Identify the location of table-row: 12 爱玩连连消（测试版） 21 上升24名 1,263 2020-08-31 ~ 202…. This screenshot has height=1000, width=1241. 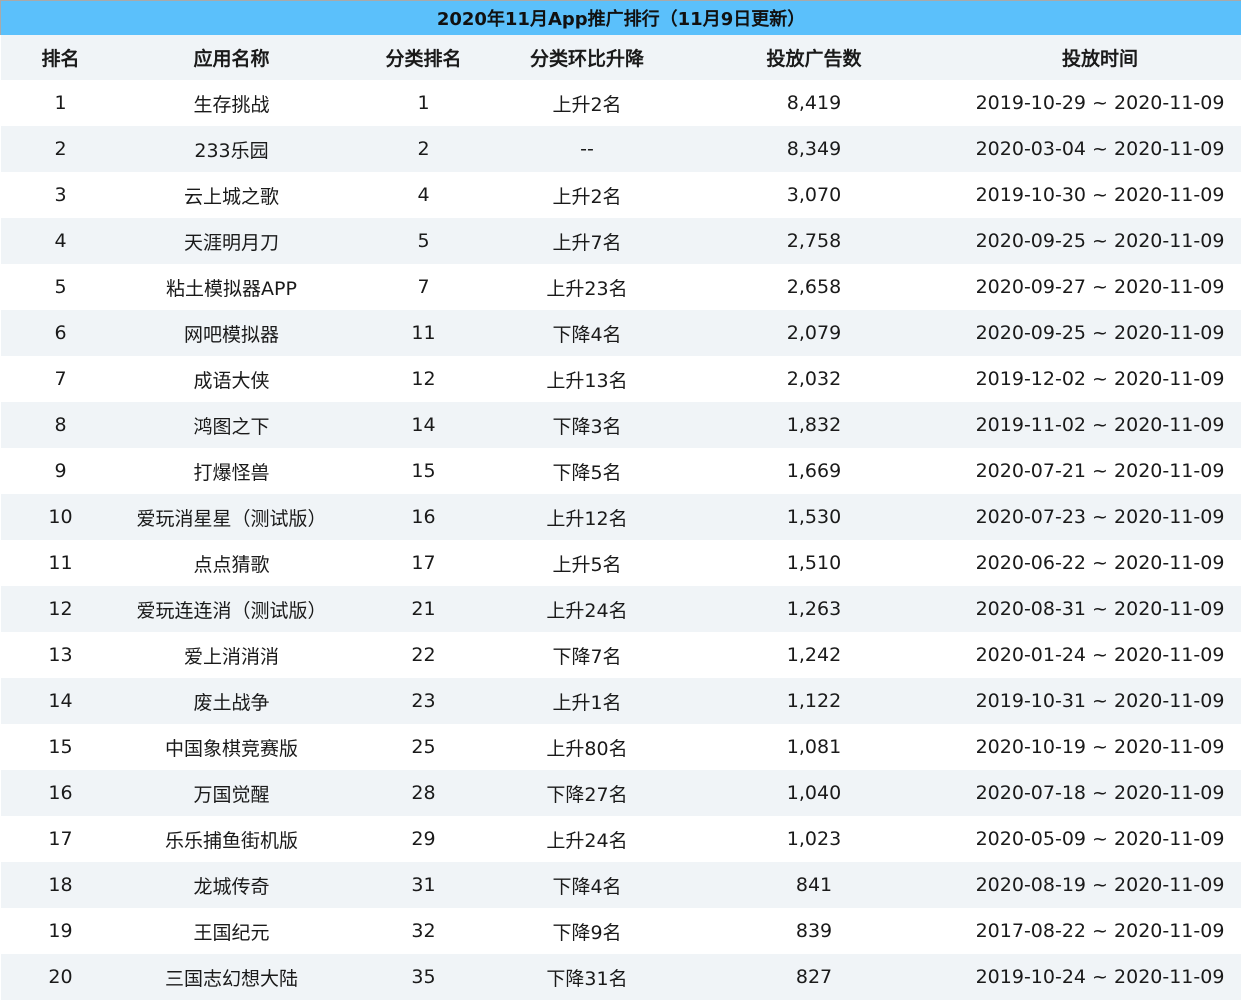
(620, 609).